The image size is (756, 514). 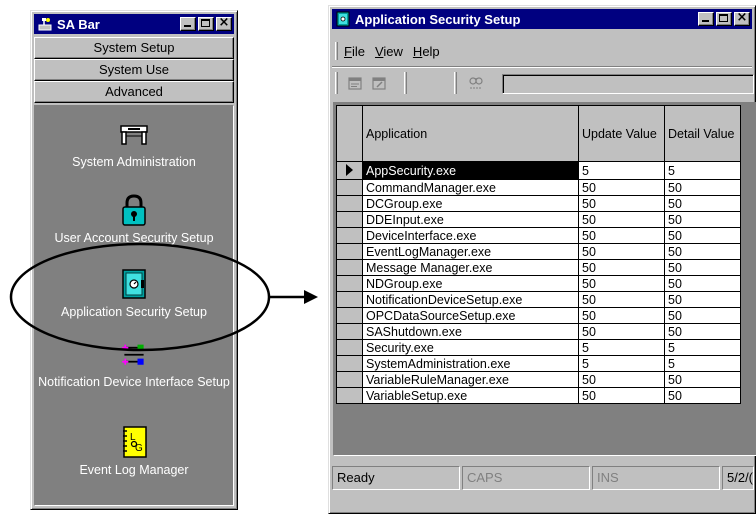 I want to click on table-row: Security.exe 5 5, so click(x=538, y=347).